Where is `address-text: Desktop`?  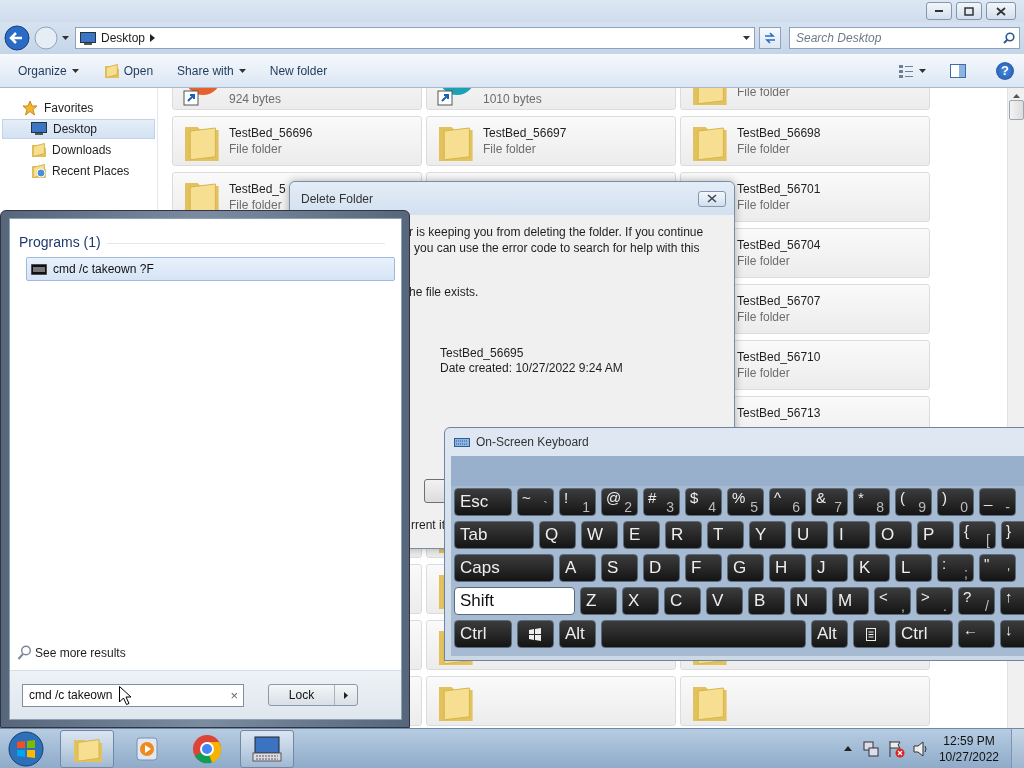 address-text: Desktop is located at coordinates (123, 38).